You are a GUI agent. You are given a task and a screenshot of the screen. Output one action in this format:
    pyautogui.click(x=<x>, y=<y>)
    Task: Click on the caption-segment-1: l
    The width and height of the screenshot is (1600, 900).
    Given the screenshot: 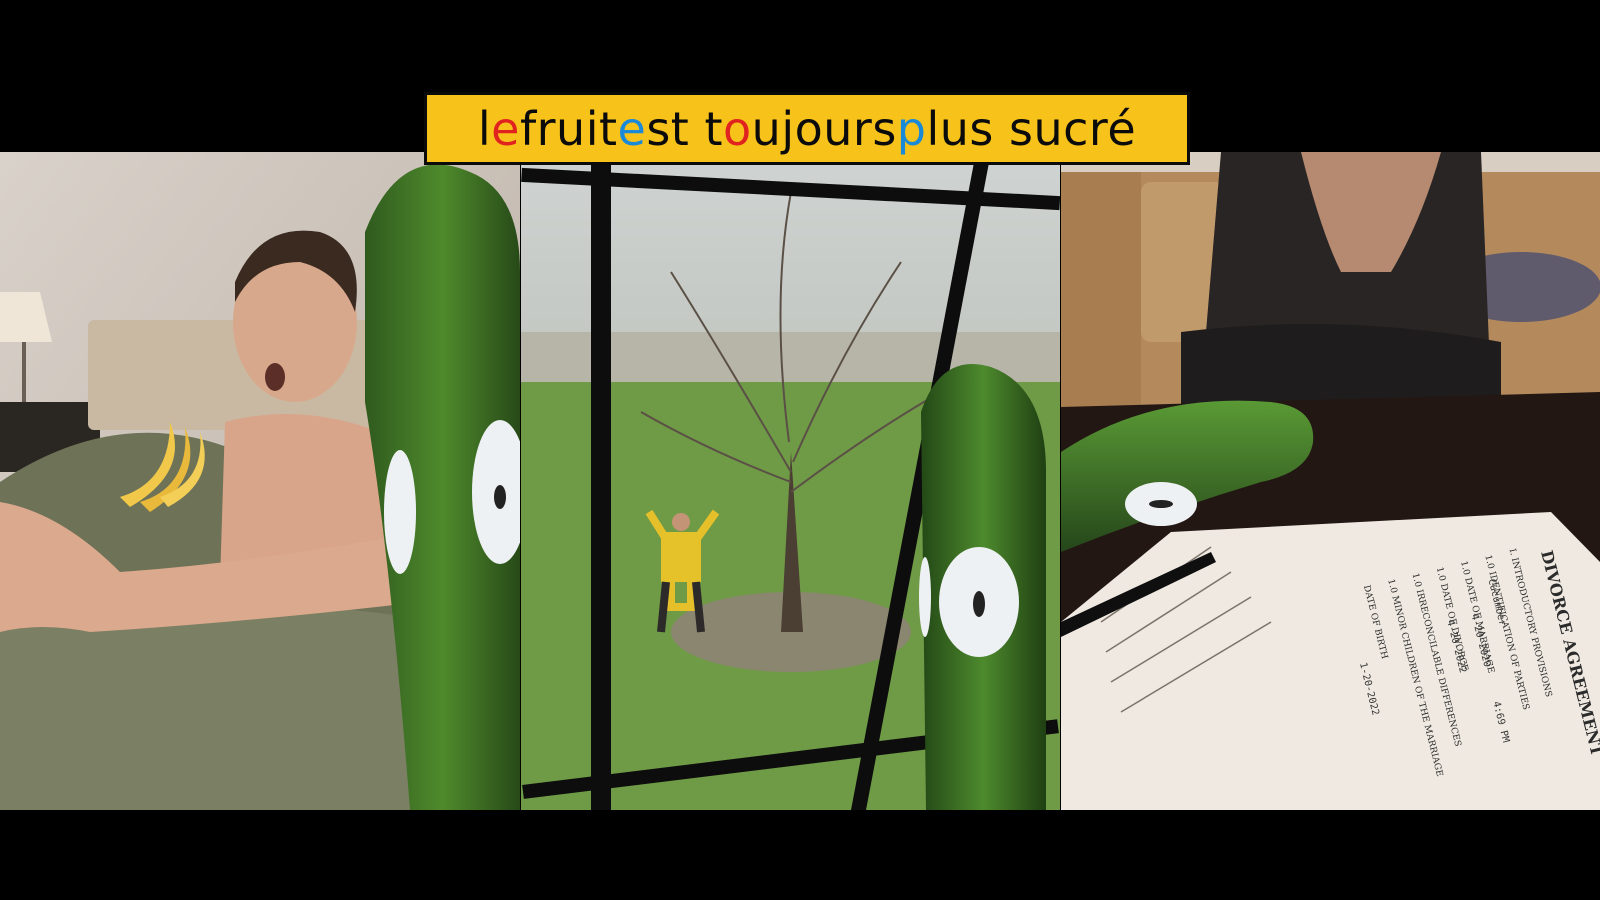 What is the action you would take?
    pyautogui.click(x=484, y=128)
    